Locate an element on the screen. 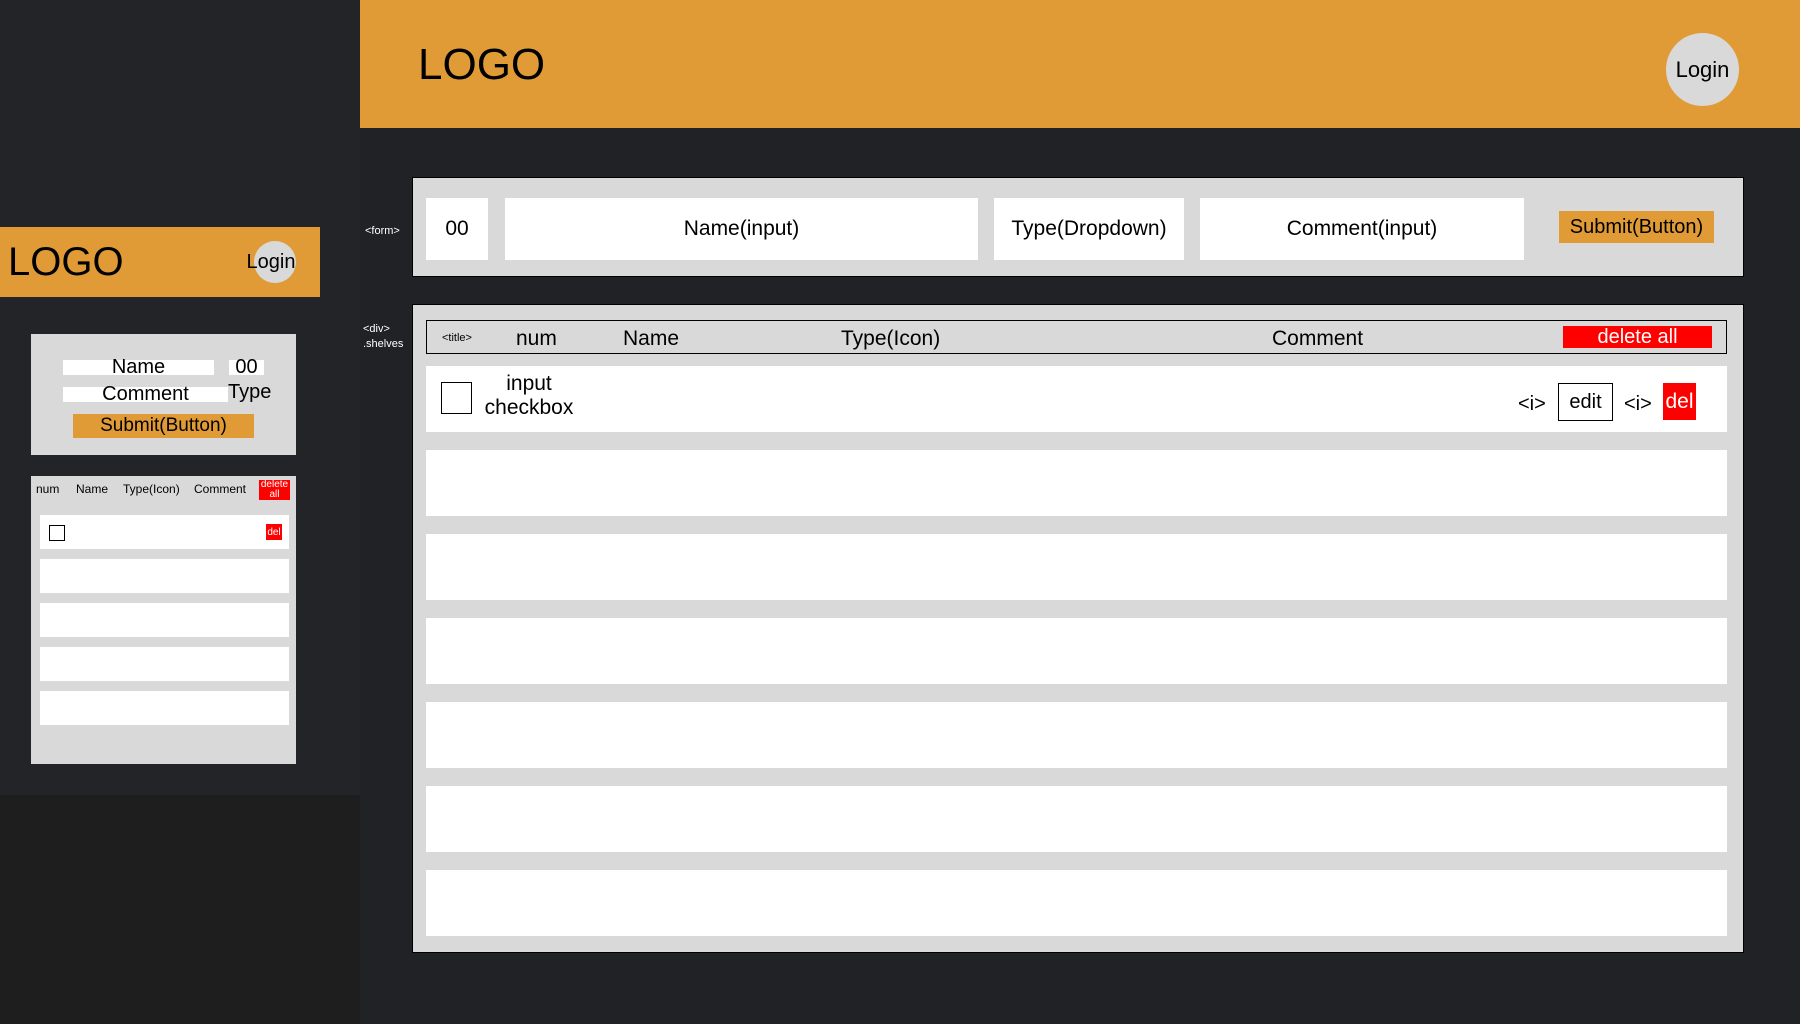  checkbox-label-line-2: checkbox is located at coordinates (529, 407).